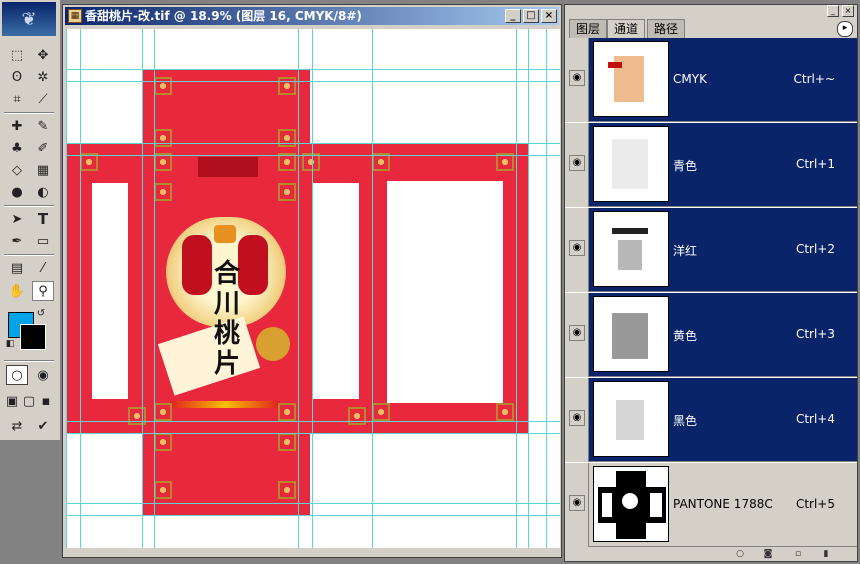 This screenshot has height=564, width=860. I want to click on channel-shortcut: Ctrl+5, so click(815, 504).